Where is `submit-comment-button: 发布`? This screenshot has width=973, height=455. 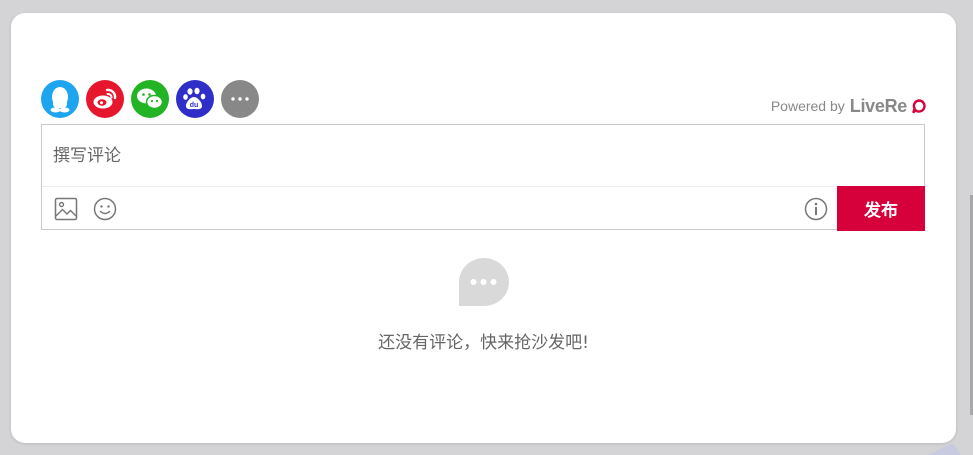
submit-comment-button: 发布 is located at coordinates (881, 208).